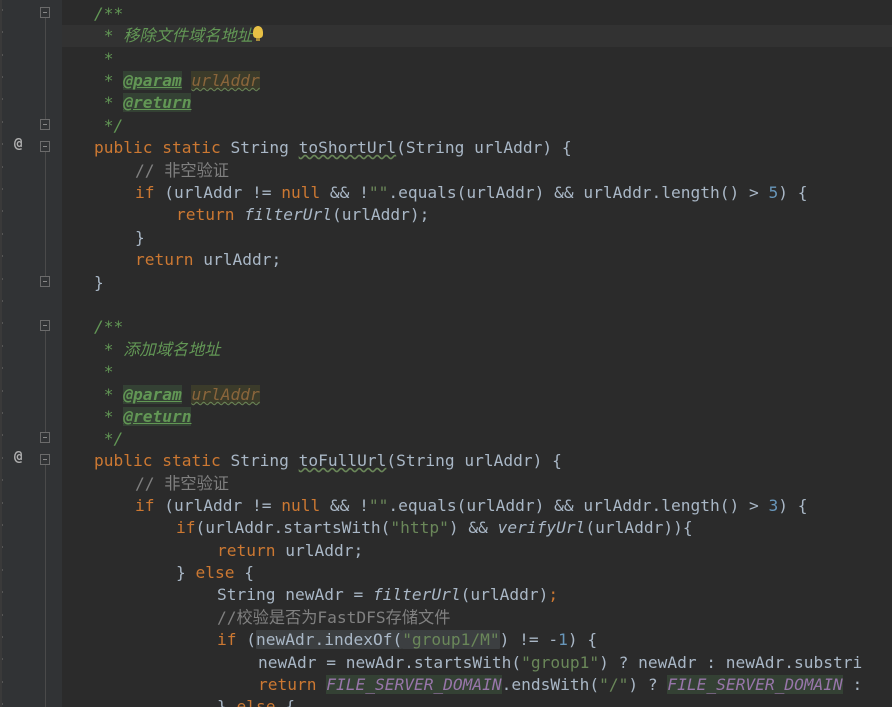 Image resolution: width=892 pixels, height=707 pixels. I want to click on code-text: (urlAddr.startsWith(, so click(293, 527).